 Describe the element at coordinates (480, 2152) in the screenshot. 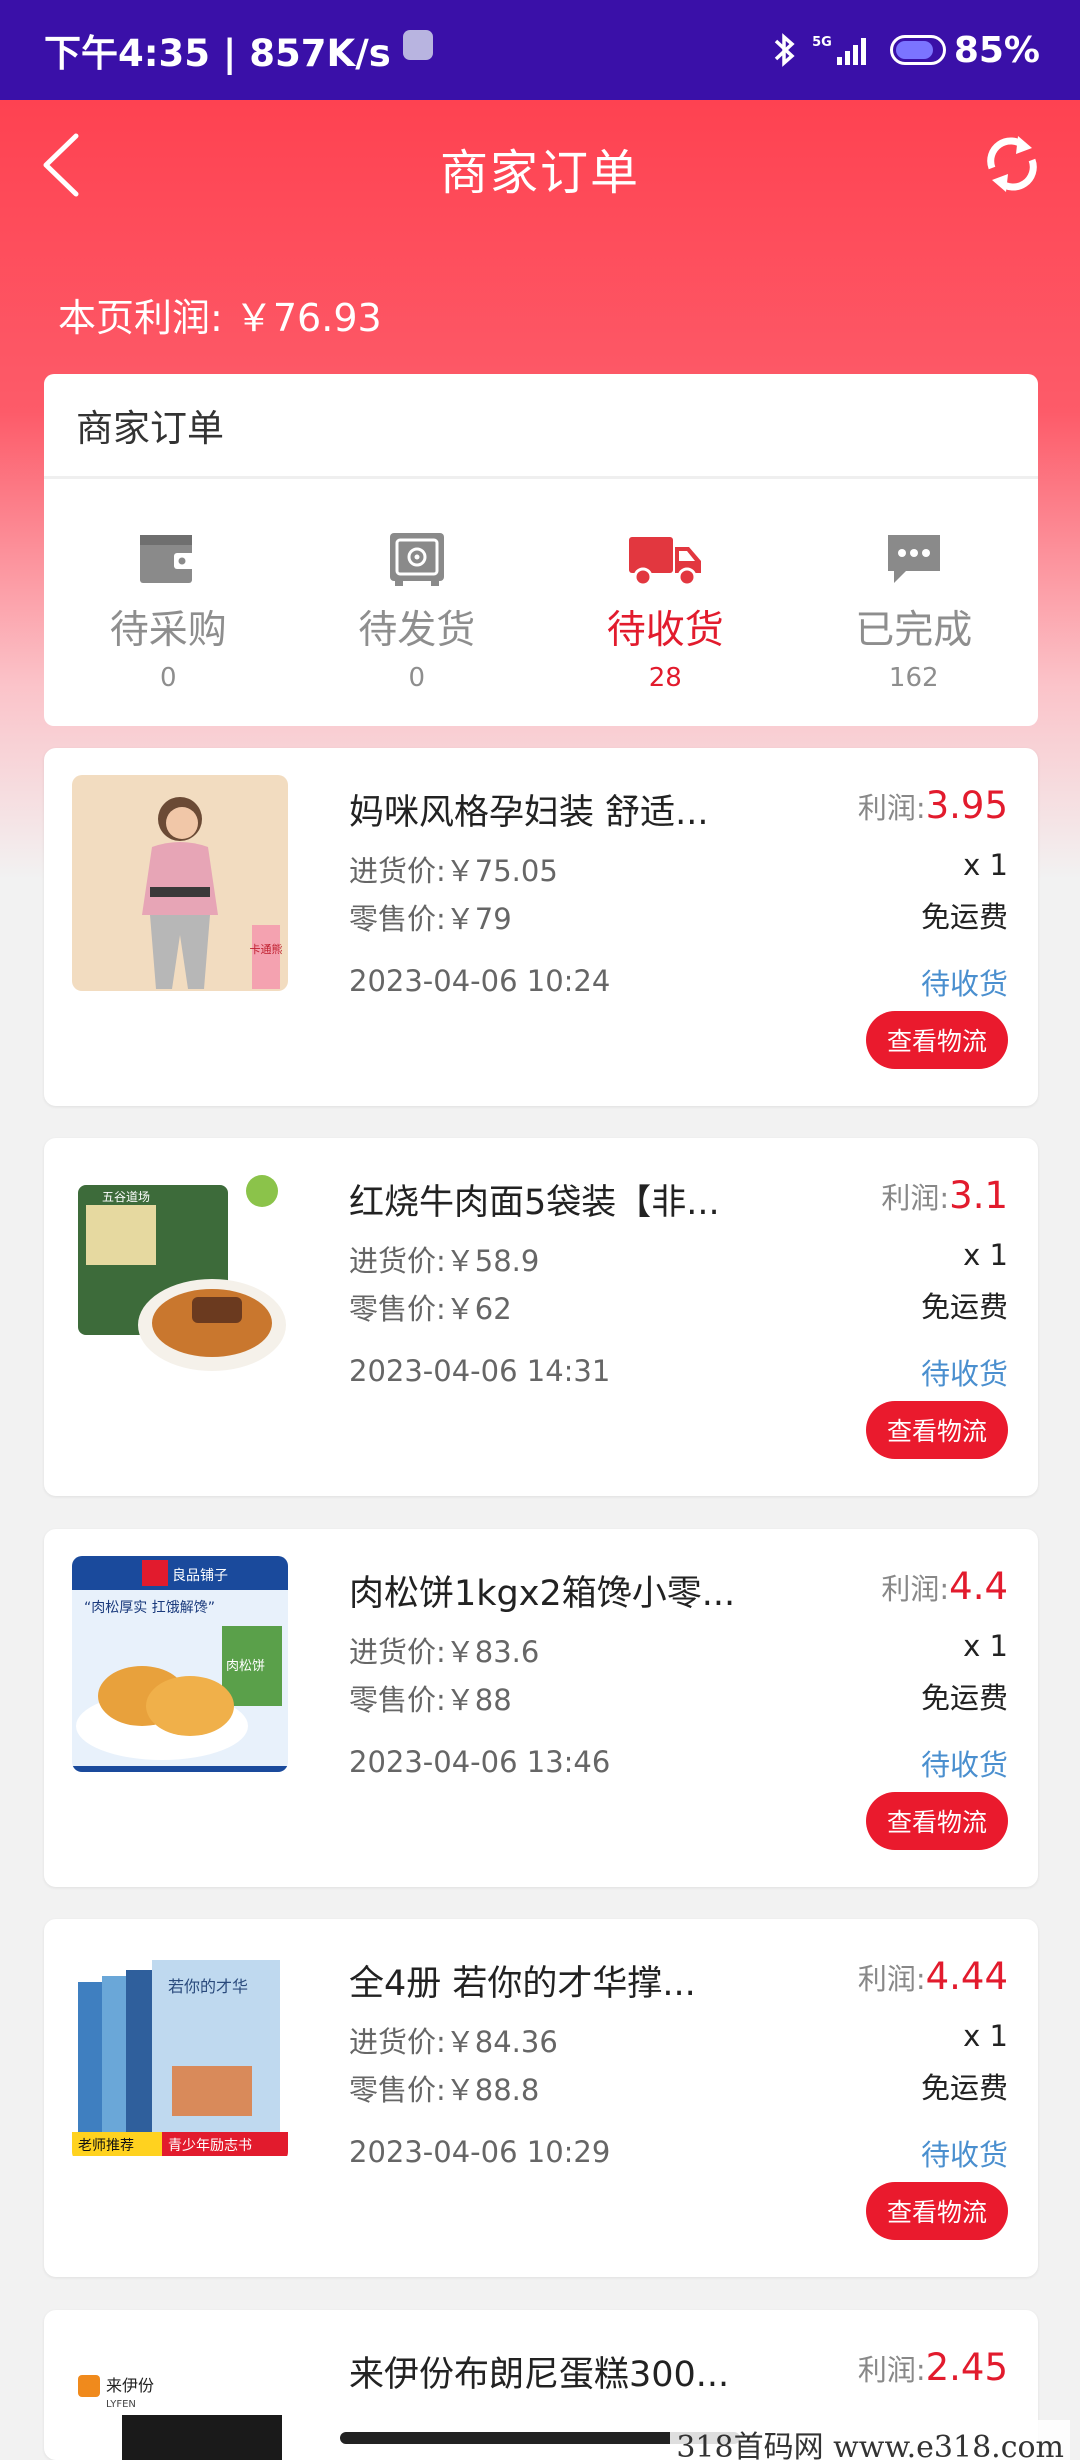

I see `order-date: 2023-04-06 10:29` at that location.